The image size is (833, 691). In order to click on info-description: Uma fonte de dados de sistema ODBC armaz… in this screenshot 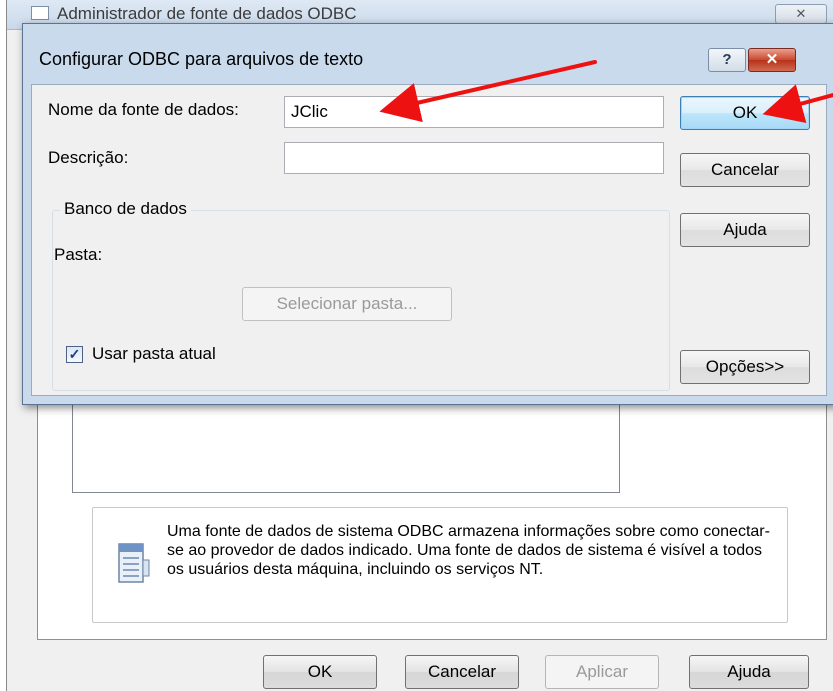, I will do `click(468, 550)`.